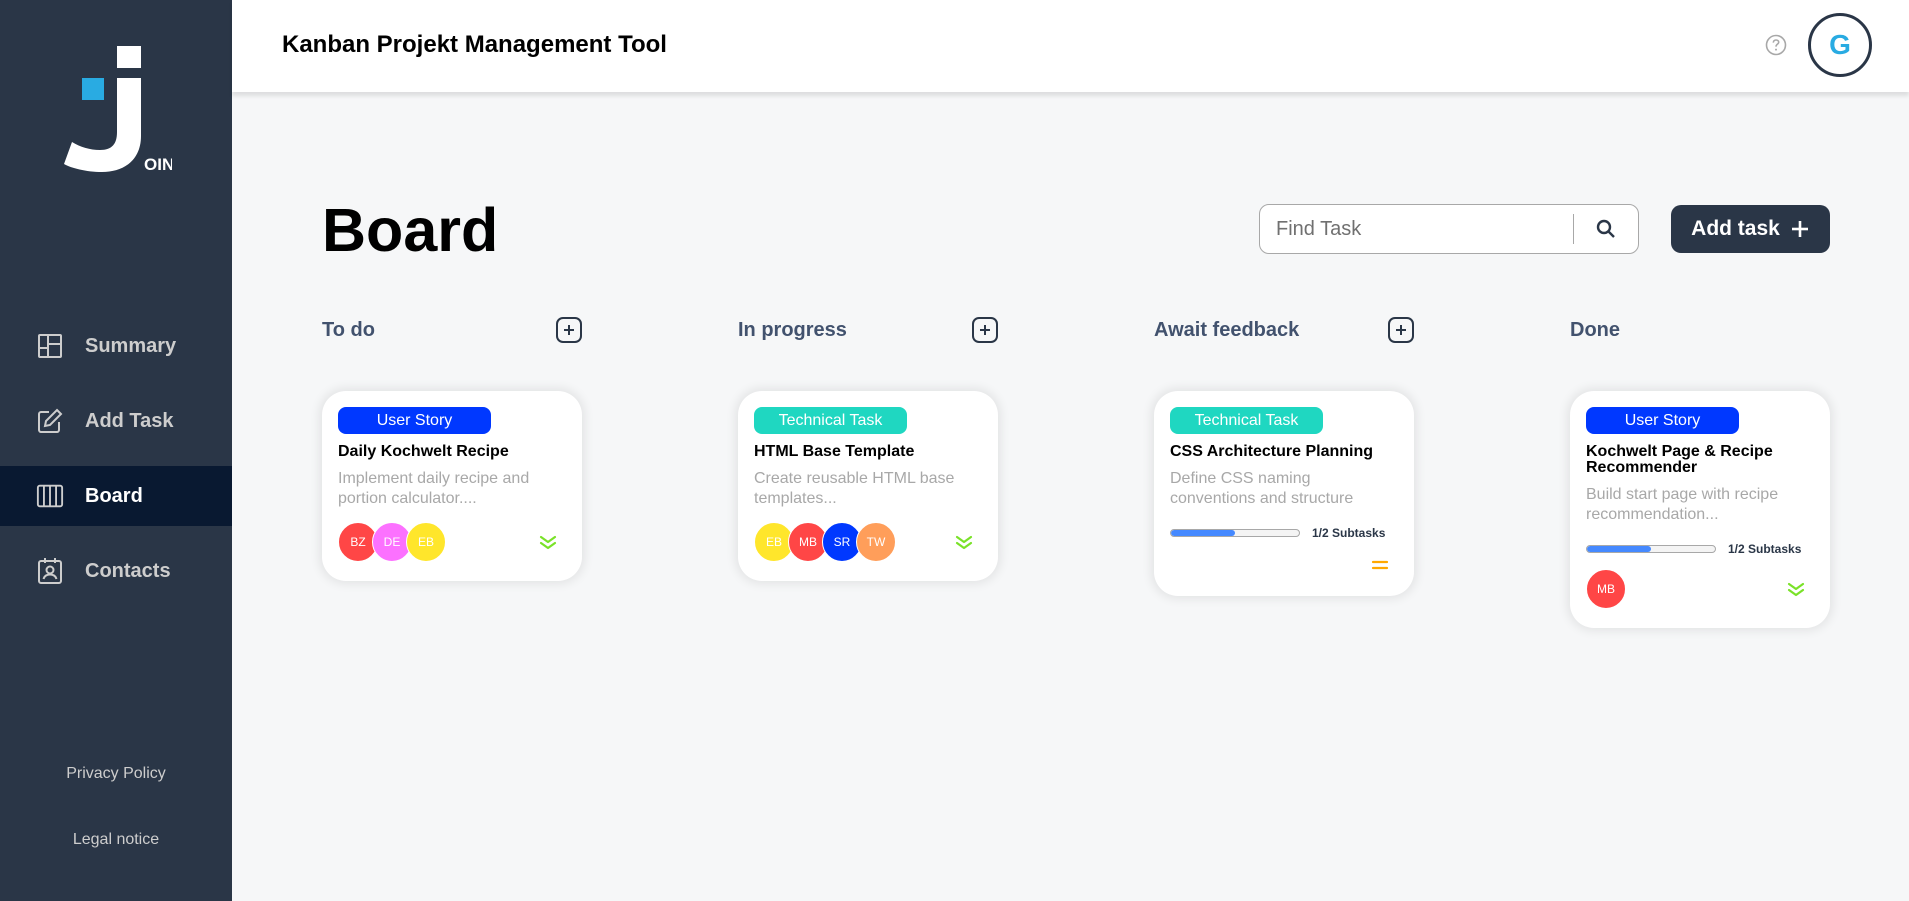 The width and height of the screenshot is (1909, 901). What do you see at coordinates (1840, 45) in the screenshot?
I see `user-avatar: G` at bounding box center [1840, 45].